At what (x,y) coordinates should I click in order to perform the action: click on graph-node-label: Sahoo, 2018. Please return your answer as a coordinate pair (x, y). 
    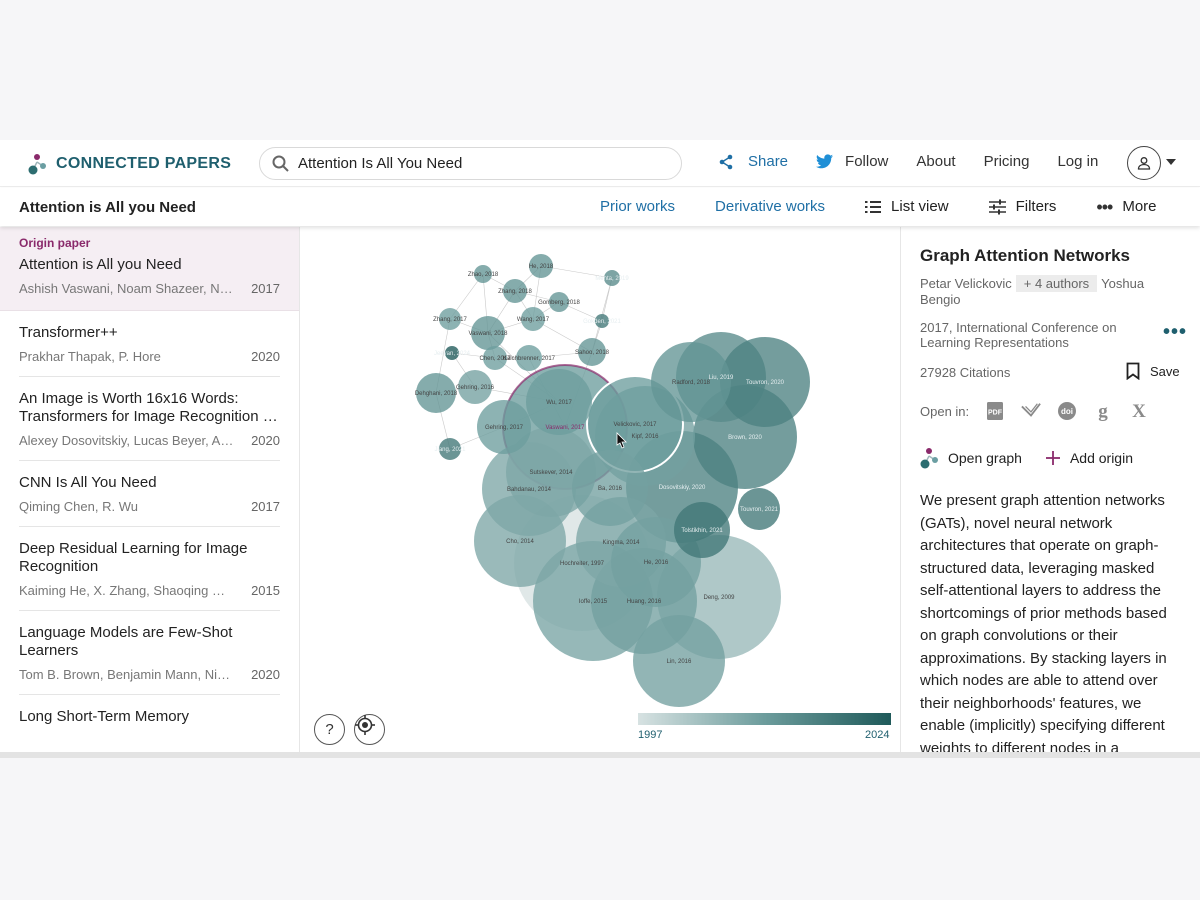
    Looking at the image, I should click on (592, 353).